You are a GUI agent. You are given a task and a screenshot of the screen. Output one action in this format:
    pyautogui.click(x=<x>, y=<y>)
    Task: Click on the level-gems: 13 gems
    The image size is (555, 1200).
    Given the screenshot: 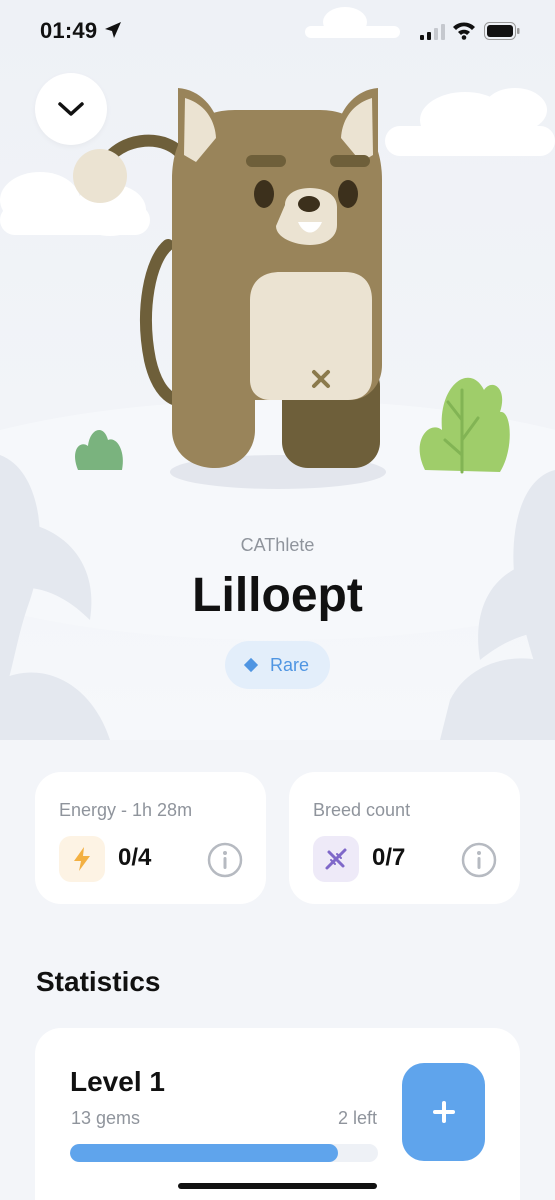 What is the action you would take?
    pyautogui.click(x=106, y=1118)
    